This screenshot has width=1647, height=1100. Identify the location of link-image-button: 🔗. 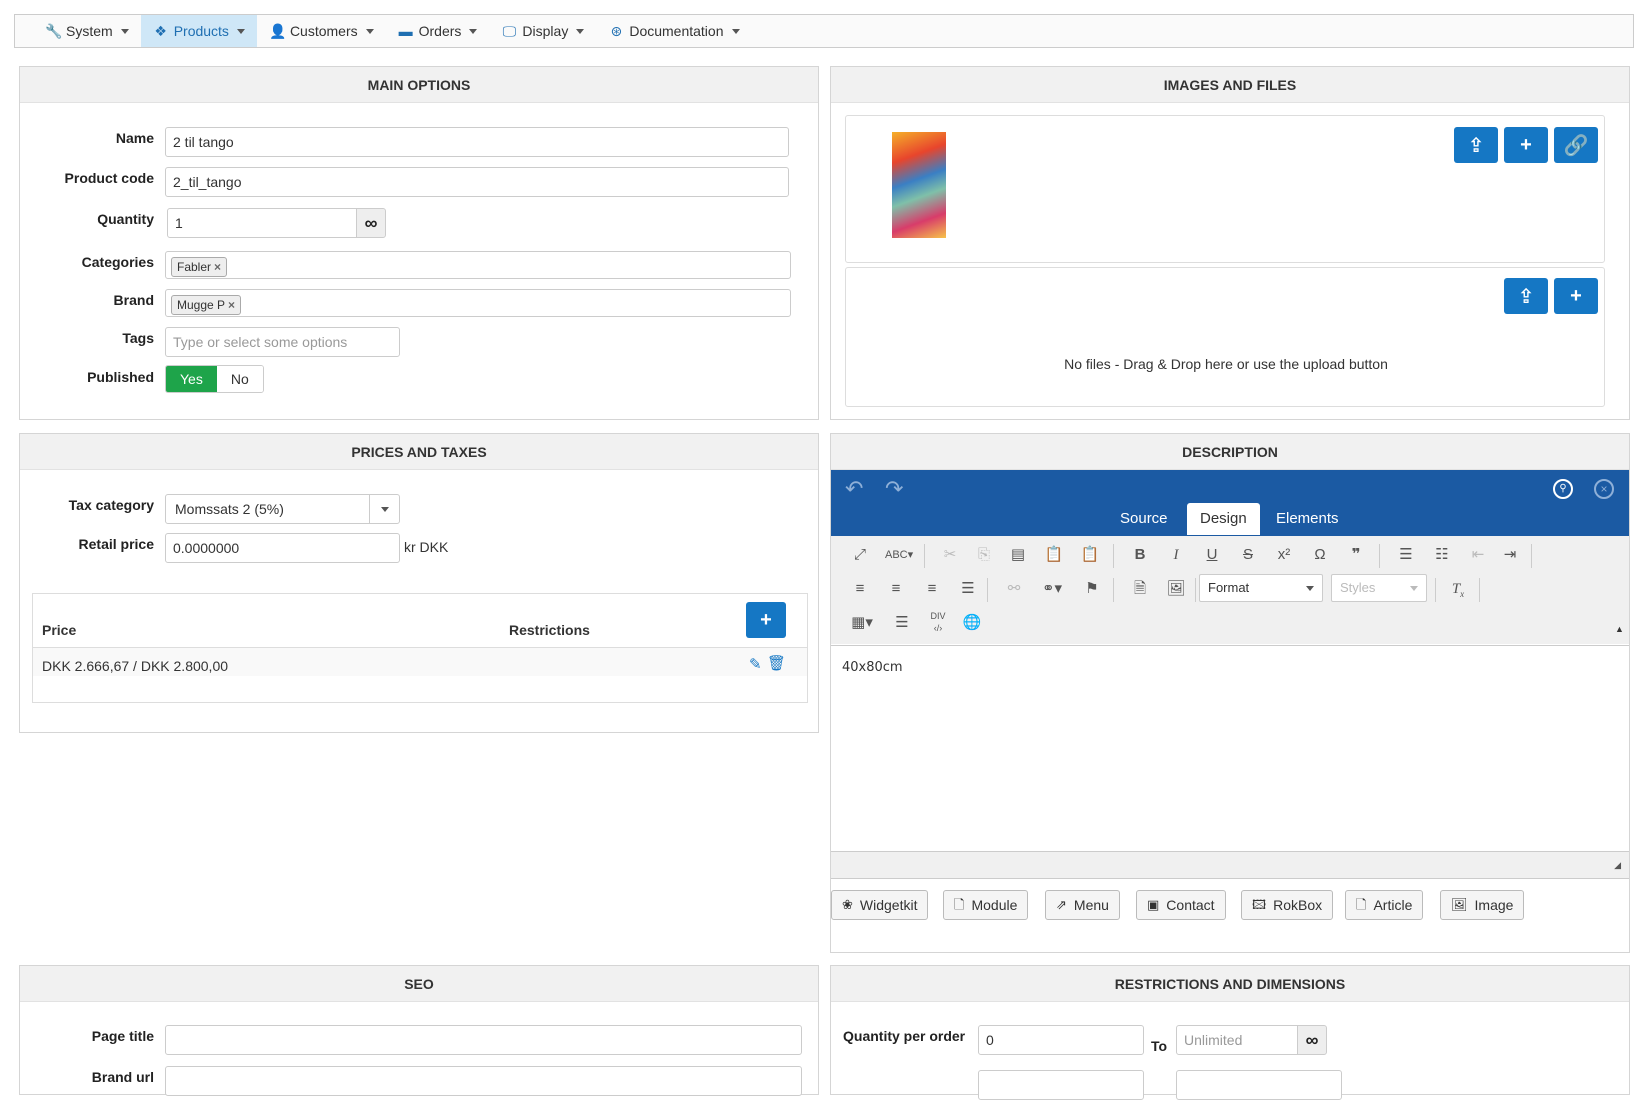
(1576, 145).